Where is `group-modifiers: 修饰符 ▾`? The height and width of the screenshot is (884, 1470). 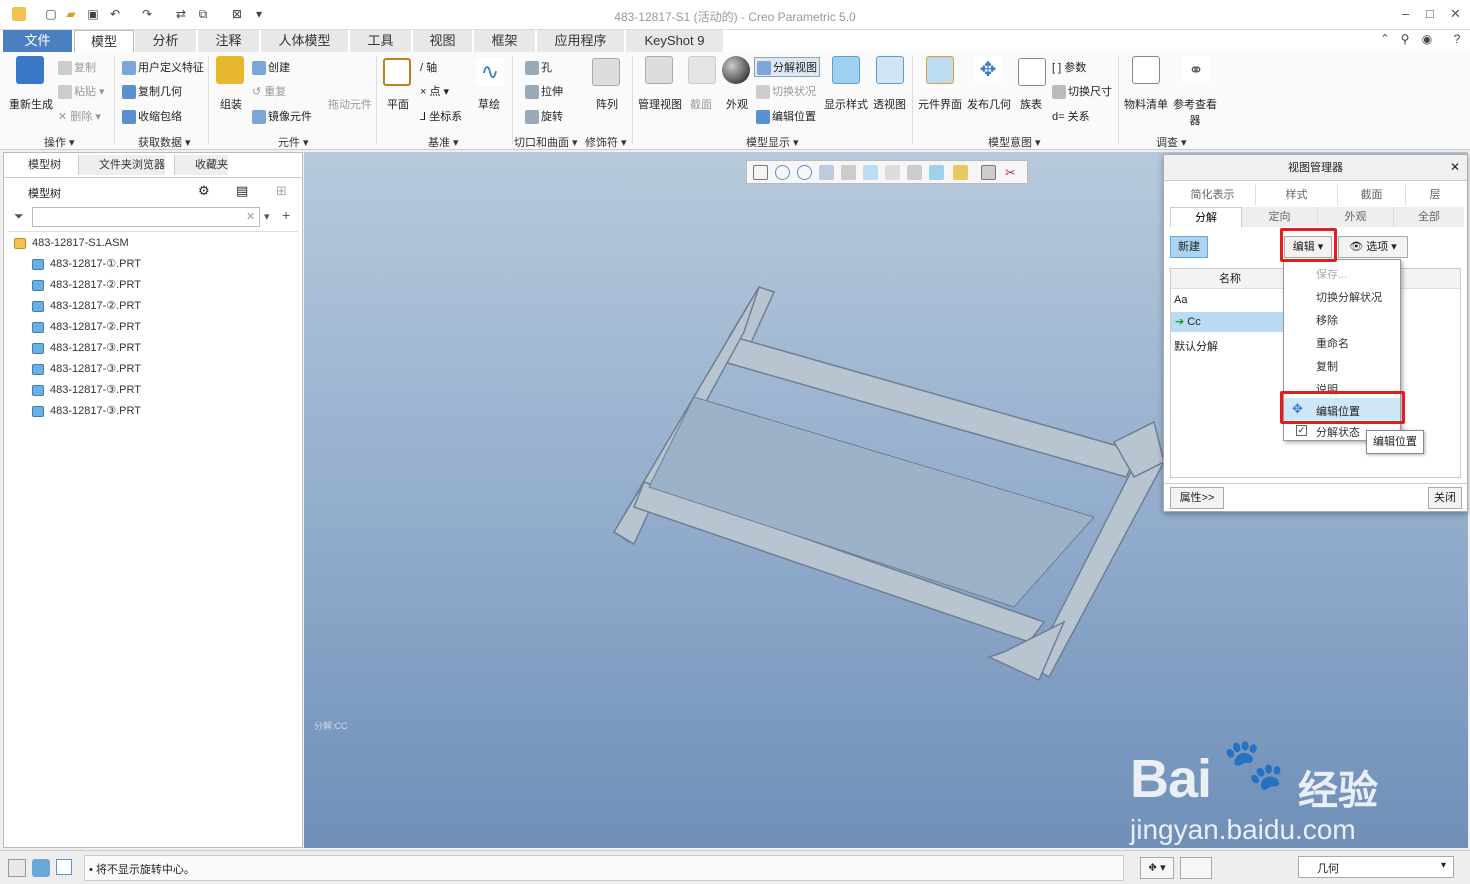 group-modifiers: 修饰符 ▾ is located at coordinates (606, 142).